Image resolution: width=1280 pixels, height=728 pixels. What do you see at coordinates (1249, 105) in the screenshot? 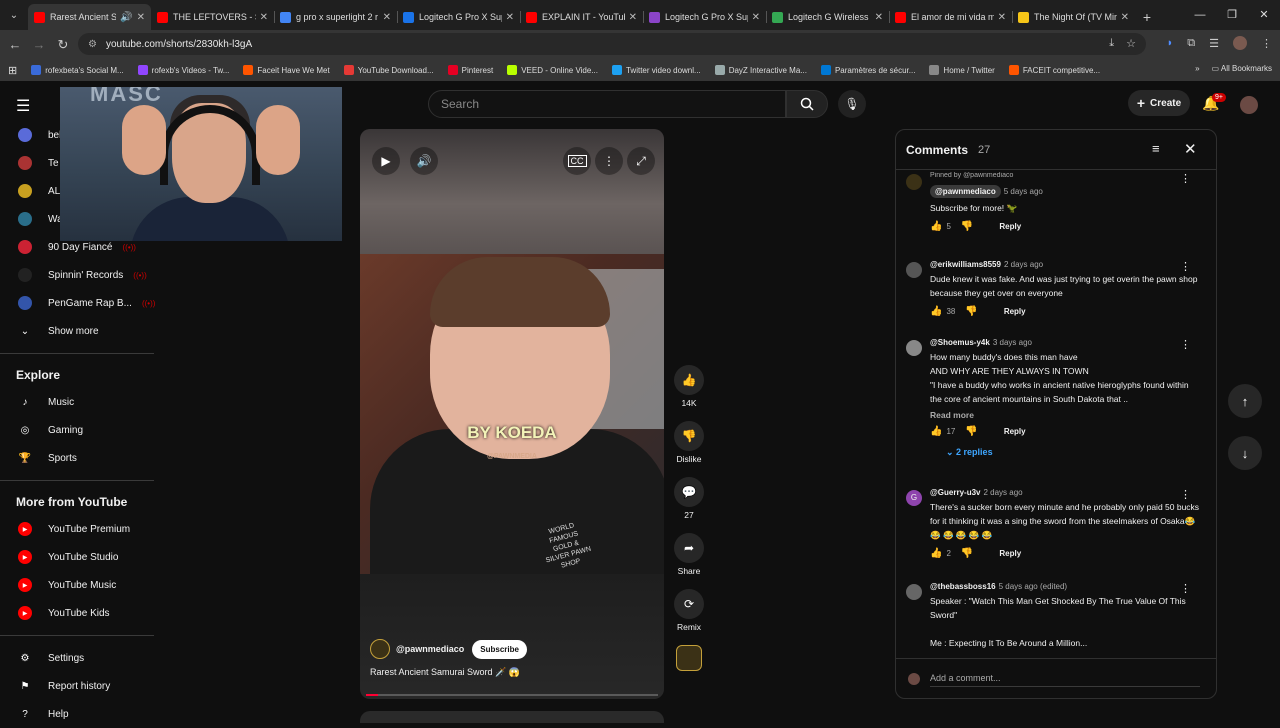
I see `account-avatar` at bounding box center [1249, 105].